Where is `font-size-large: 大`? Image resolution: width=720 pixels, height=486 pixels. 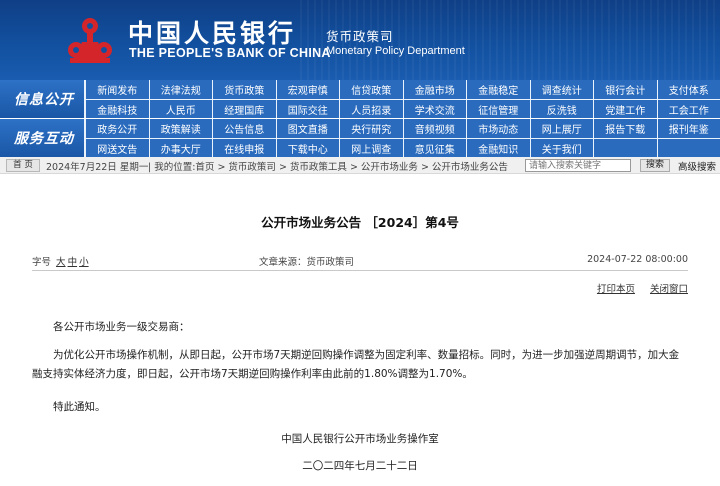 font-size-large: 大 is located at coordinates (61, 262).